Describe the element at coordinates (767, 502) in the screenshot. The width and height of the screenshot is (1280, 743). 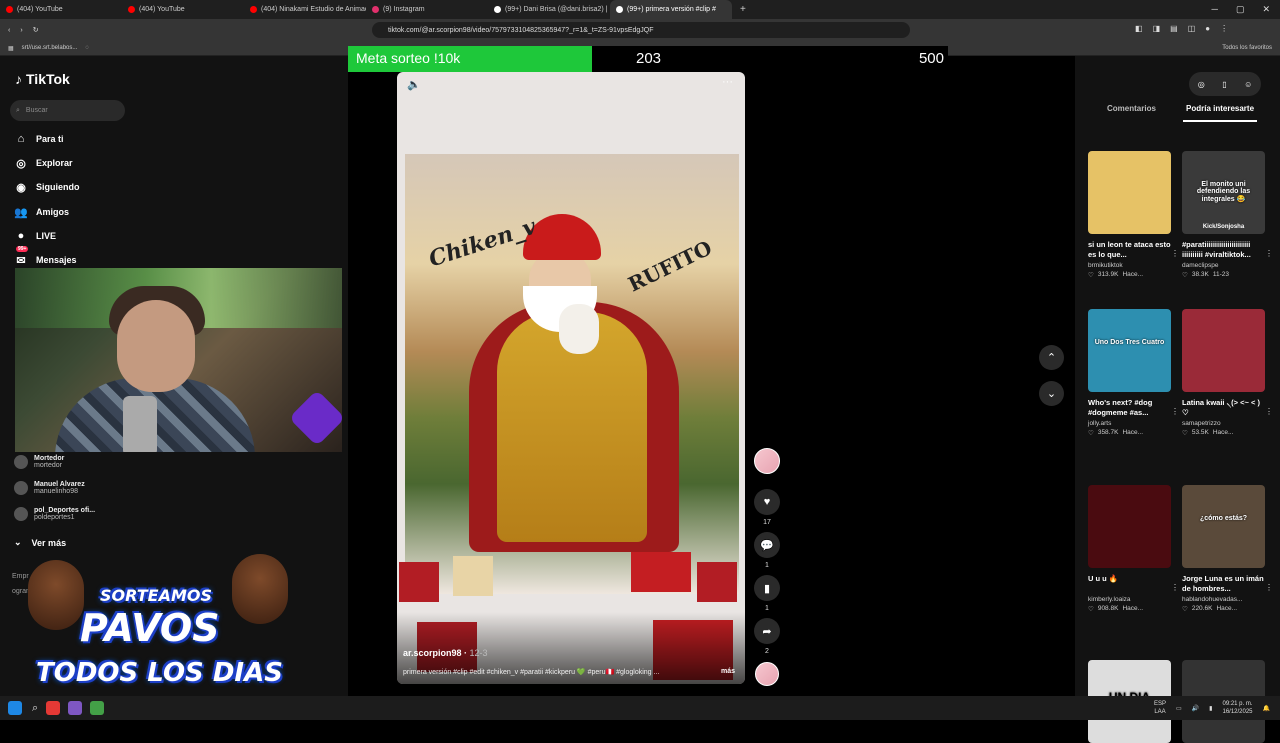
I see `heart-icon: ♥` at that location.